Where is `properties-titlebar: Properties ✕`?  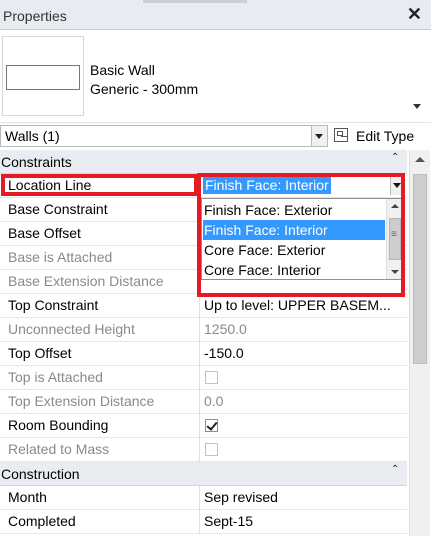
properties-titlebar: Properties ✕ is located at coordinates (215, 15).